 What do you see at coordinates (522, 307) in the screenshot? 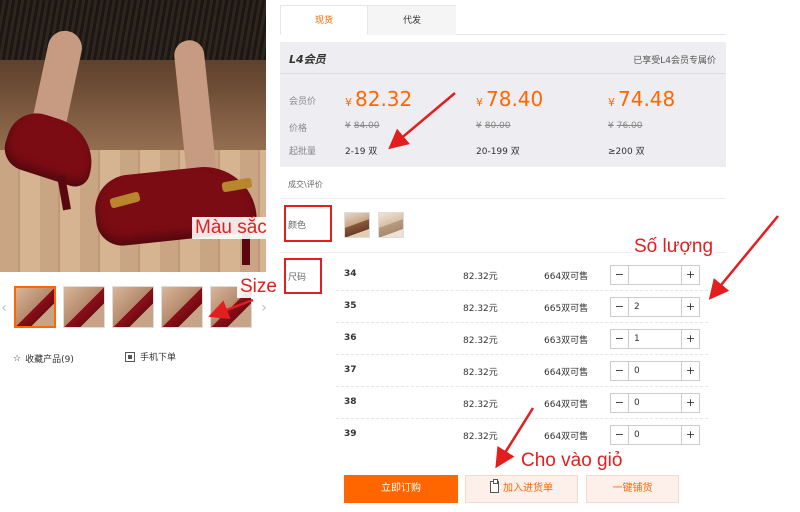
I see `size-row: 35 82.32元 665双可售 − 2 +` at bounding box center [522, 307].